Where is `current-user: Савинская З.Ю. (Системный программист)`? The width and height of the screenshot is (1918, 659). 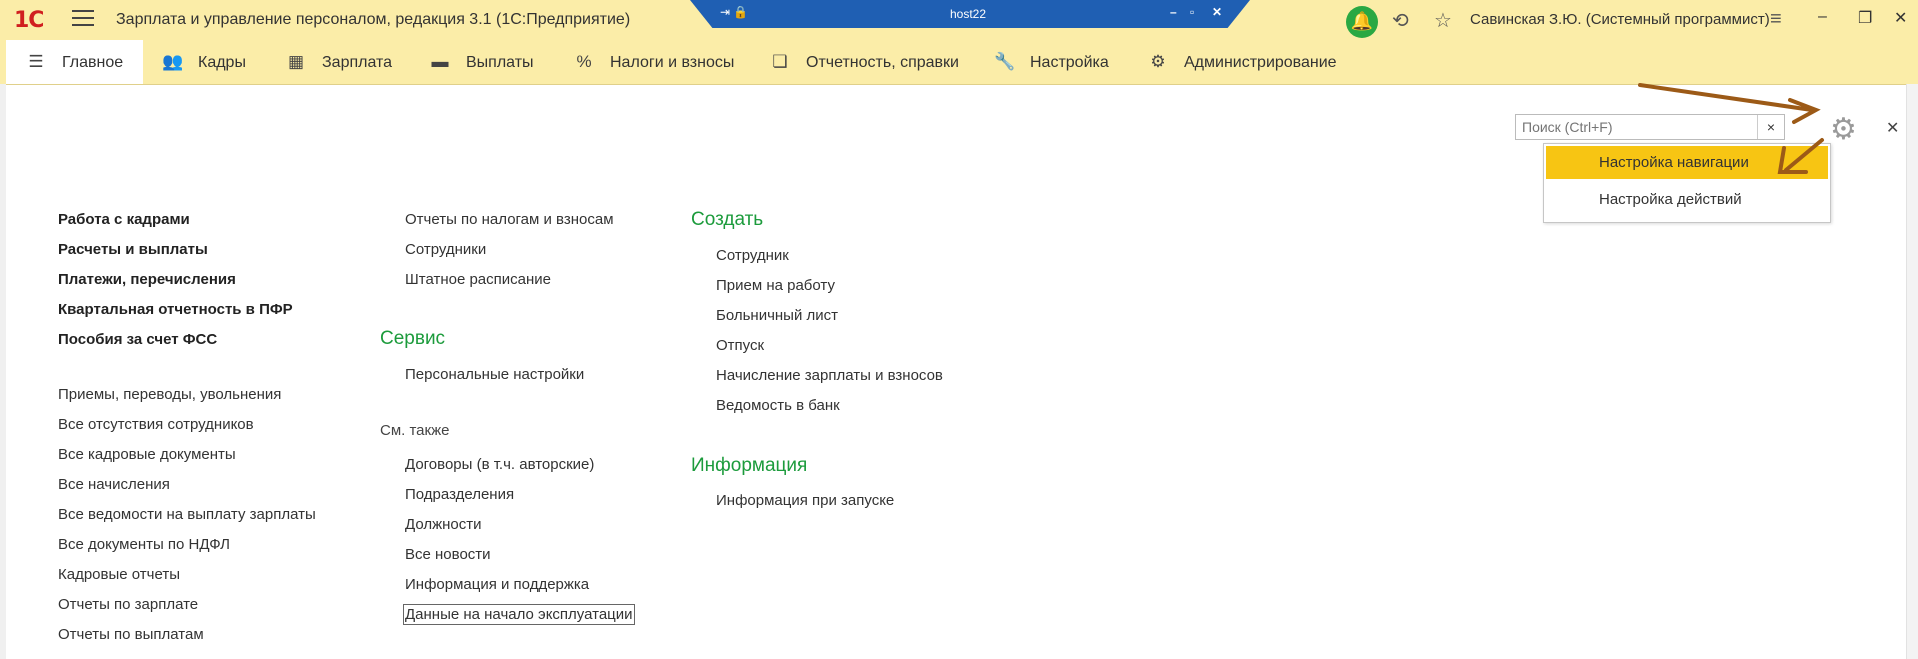
current-user: Савинская З.Ю. (Системный программист) is located at coordinates (1620, 19).